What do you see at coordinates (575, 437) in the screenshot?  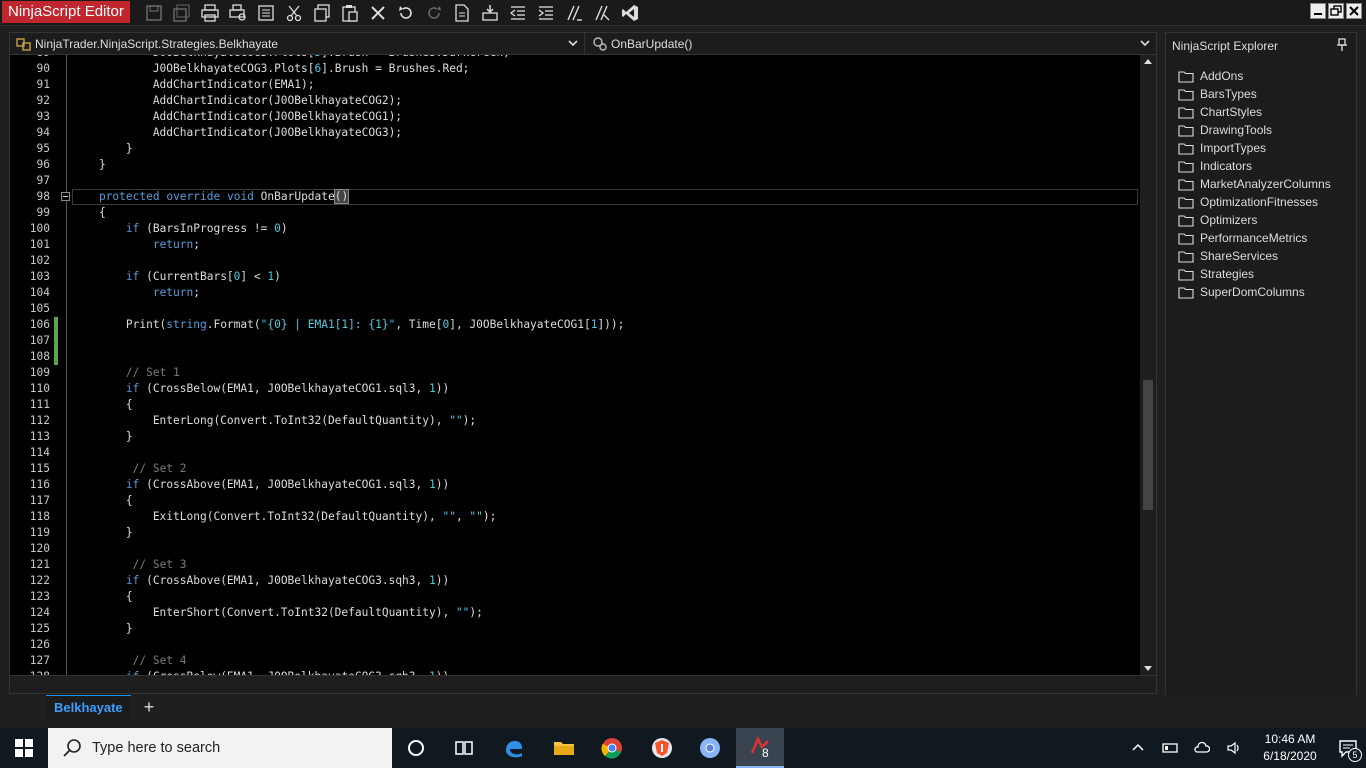 I see `code-line: 113 }` at bounding box center [575, 437].